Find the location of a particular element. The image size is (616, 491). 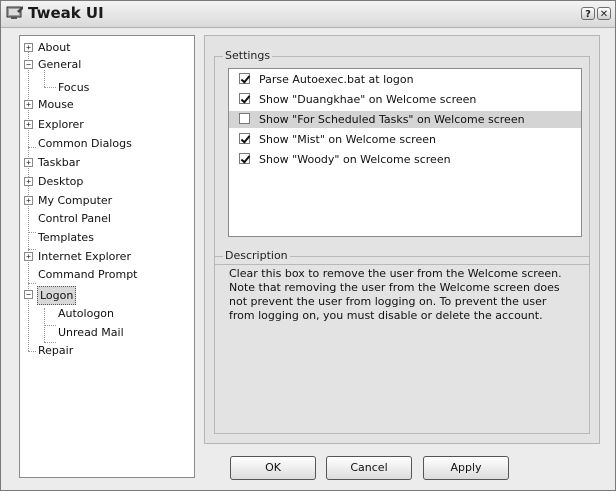

tree-item-label: Focus is located at coordinates (74, 87).